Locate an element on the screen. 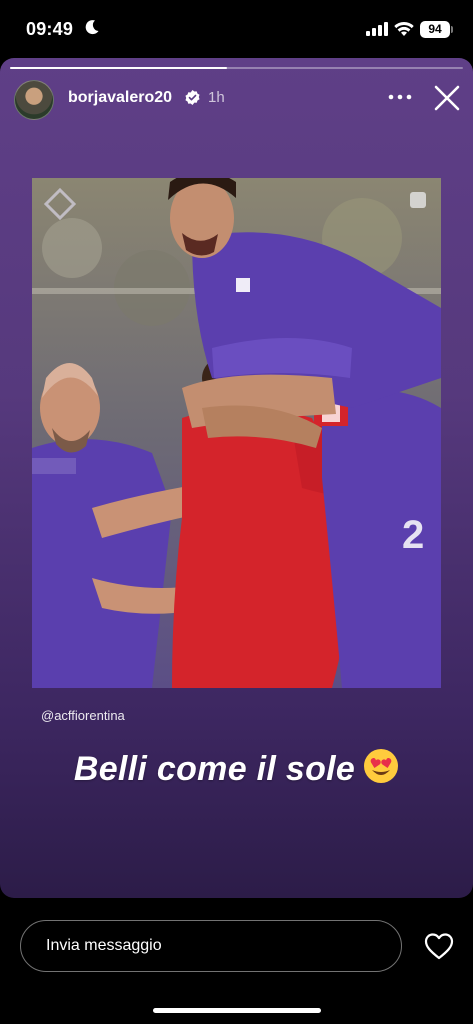 The image size is (473, 1024). moon-icon is located at coordinates (92, 27).